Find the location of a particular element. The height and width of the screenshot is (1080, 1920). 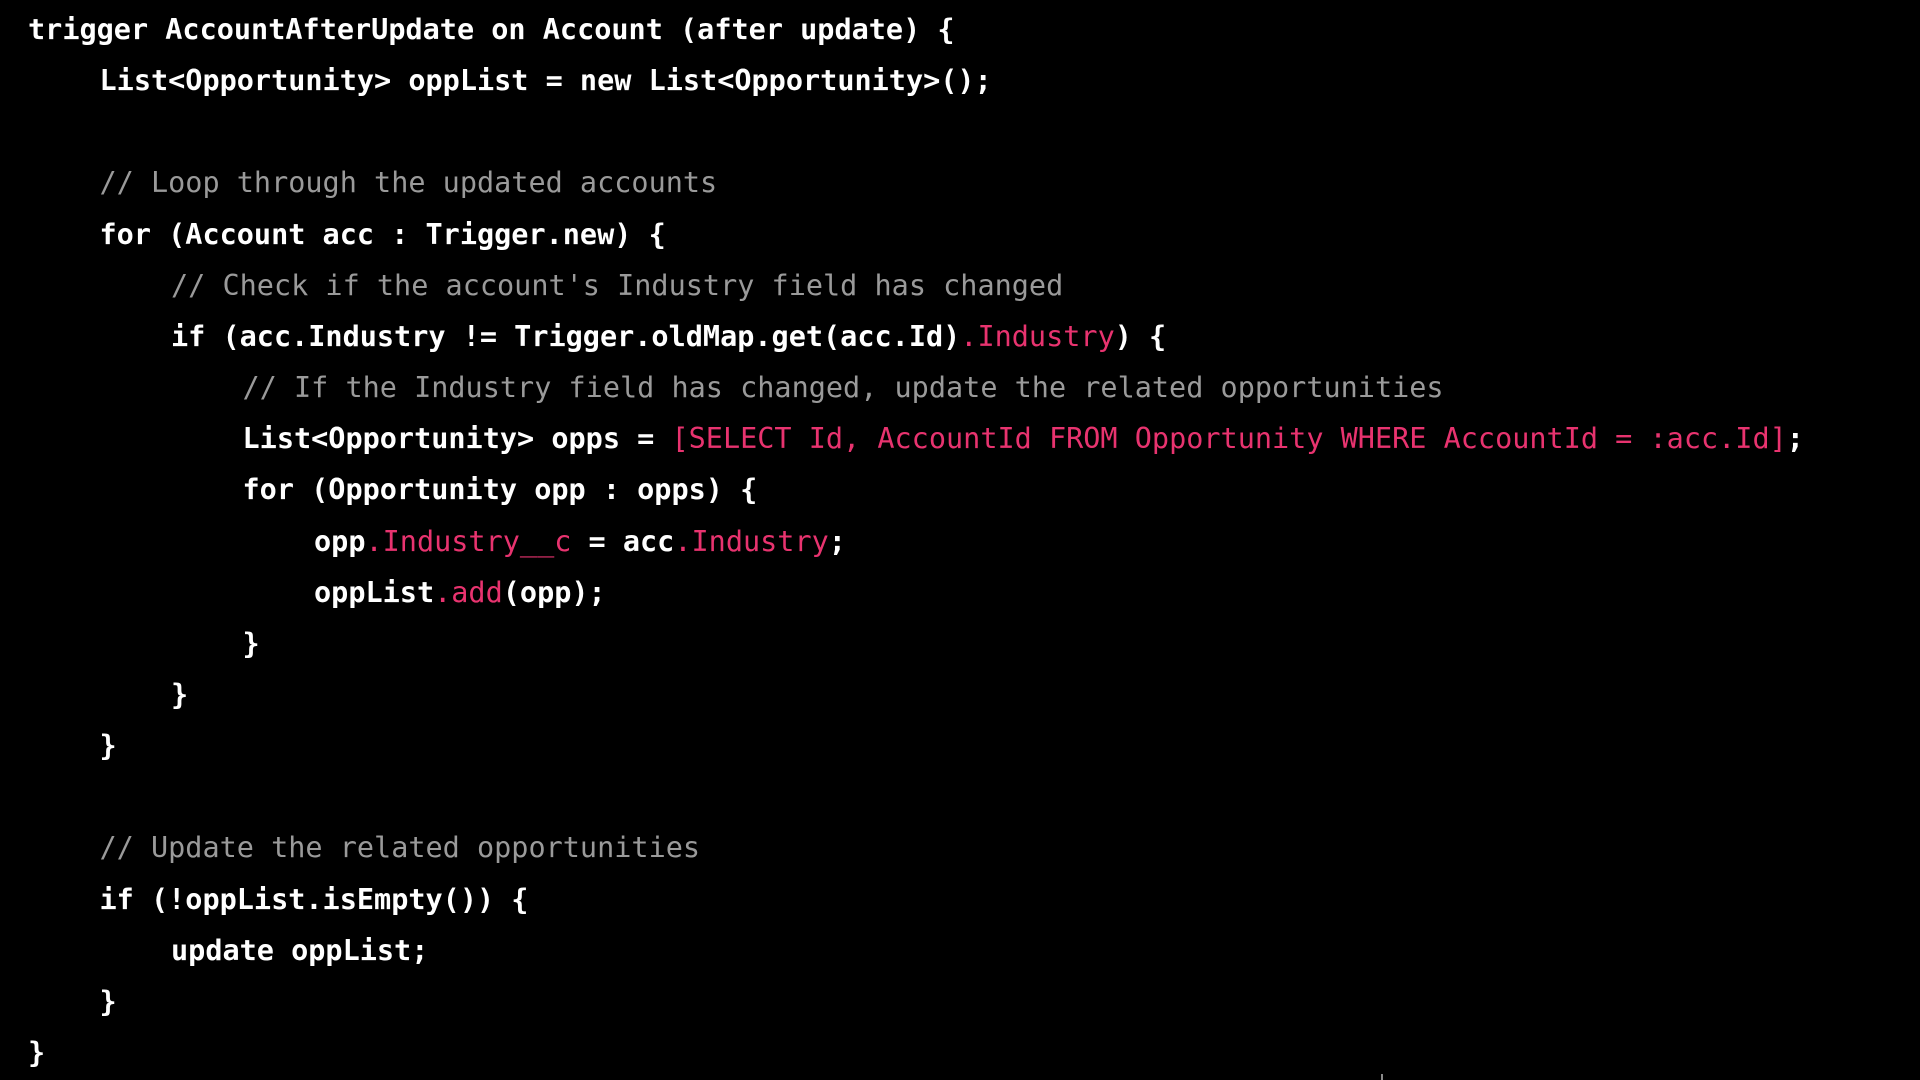

code-line: oppList.add(opp); is located at coordinates (460, 592).